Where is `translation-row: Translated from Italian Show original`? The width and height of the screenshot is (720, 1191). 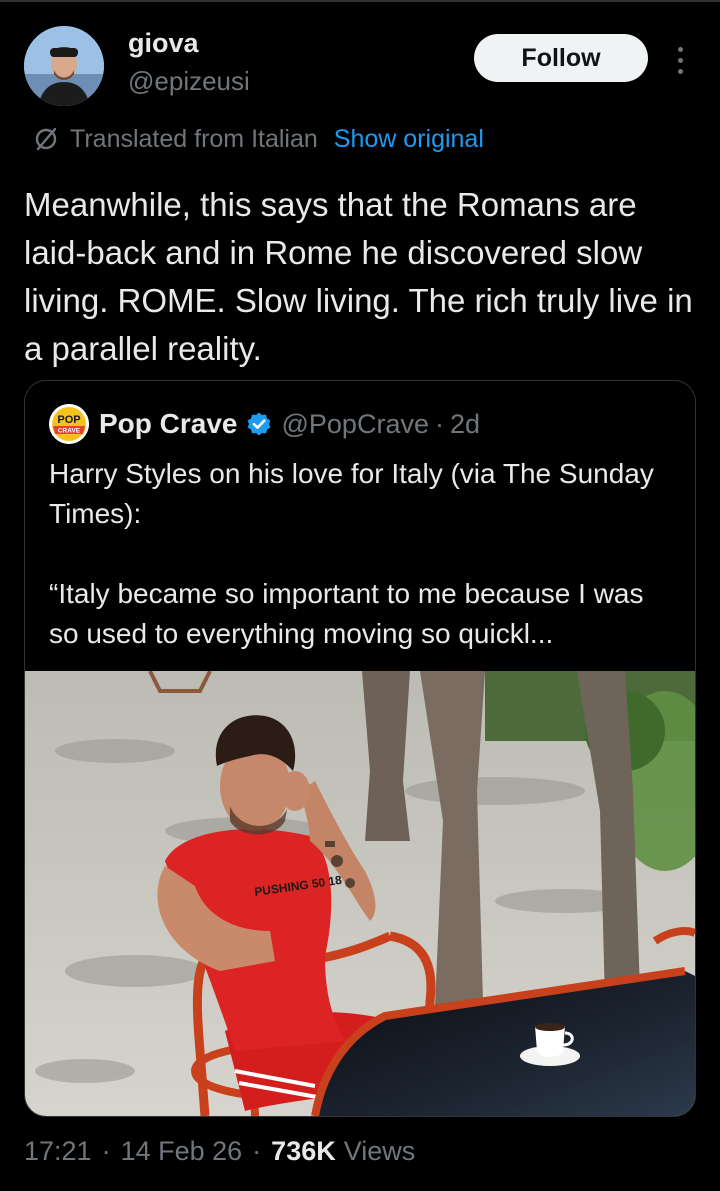 translation-row: Translated from Italian Show original is located at coordinates (258, 139).